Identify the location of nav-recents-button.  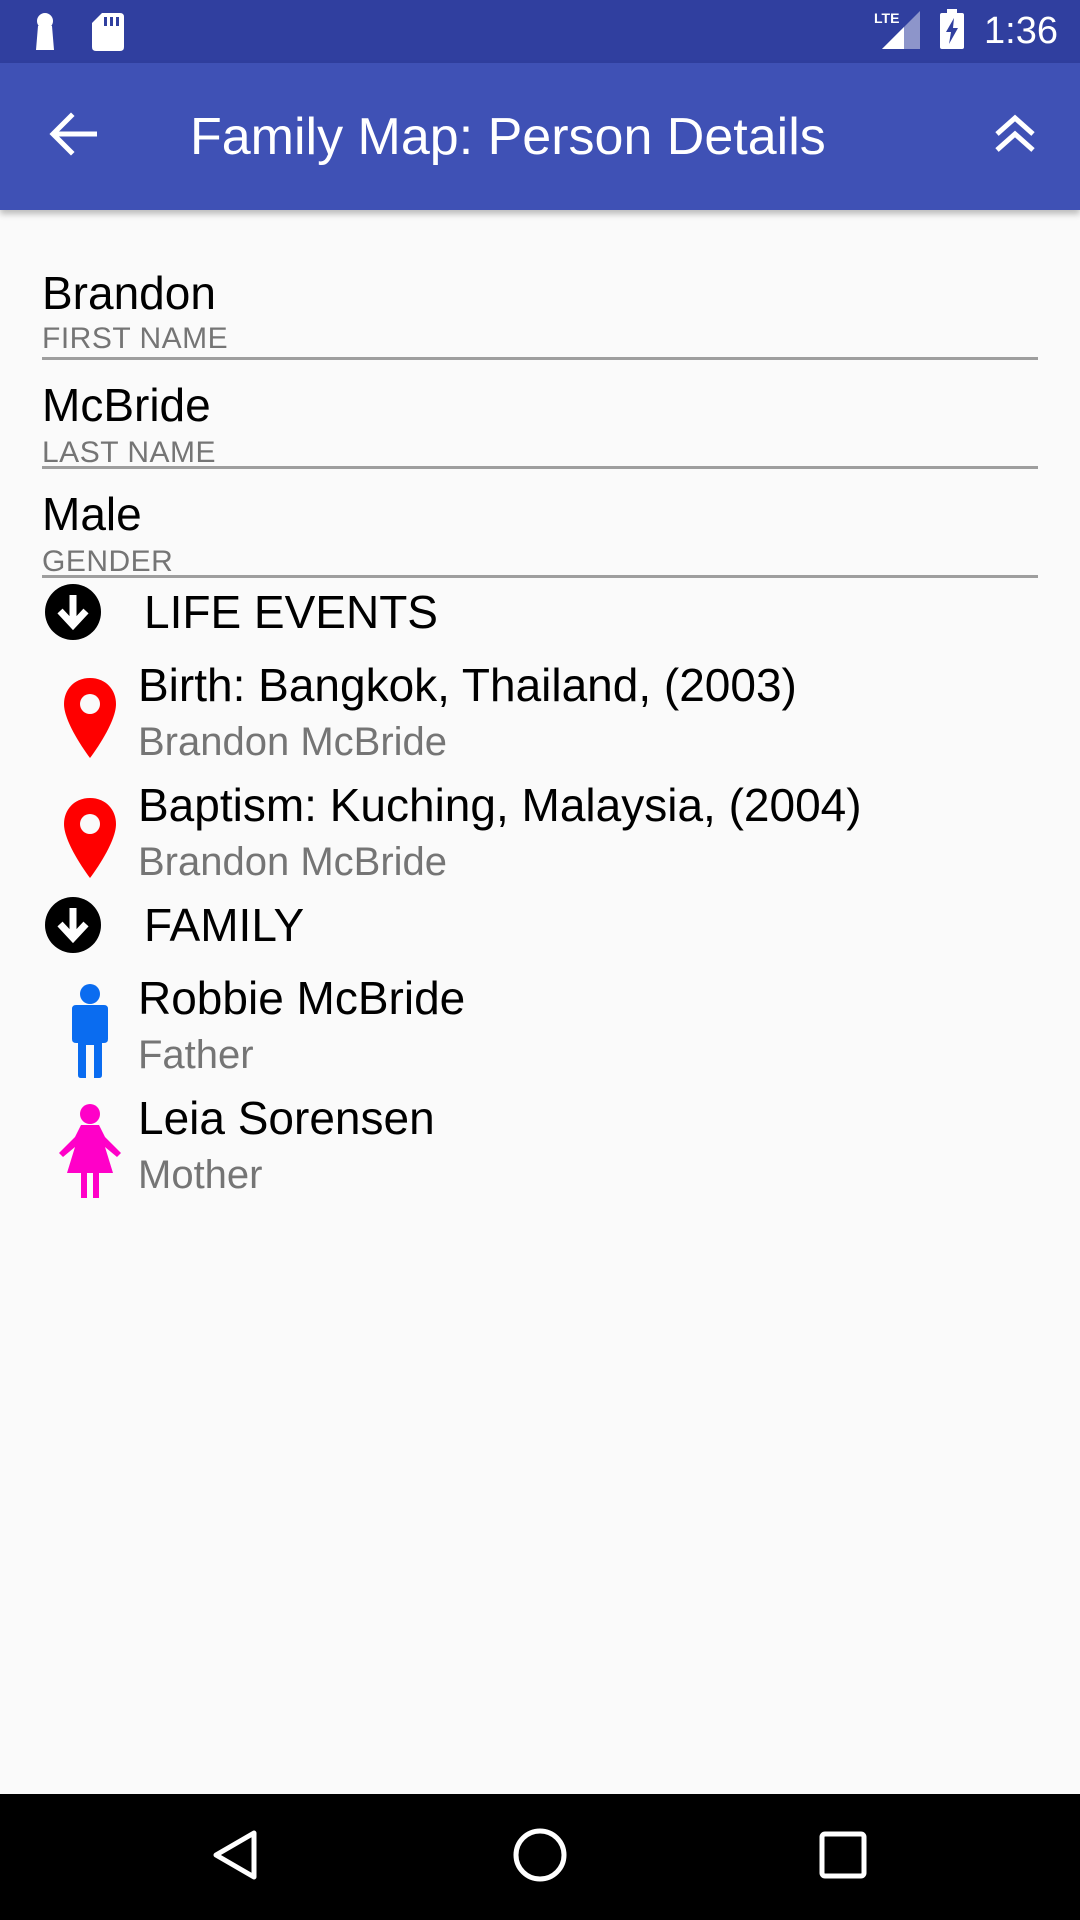
(843, 1857).